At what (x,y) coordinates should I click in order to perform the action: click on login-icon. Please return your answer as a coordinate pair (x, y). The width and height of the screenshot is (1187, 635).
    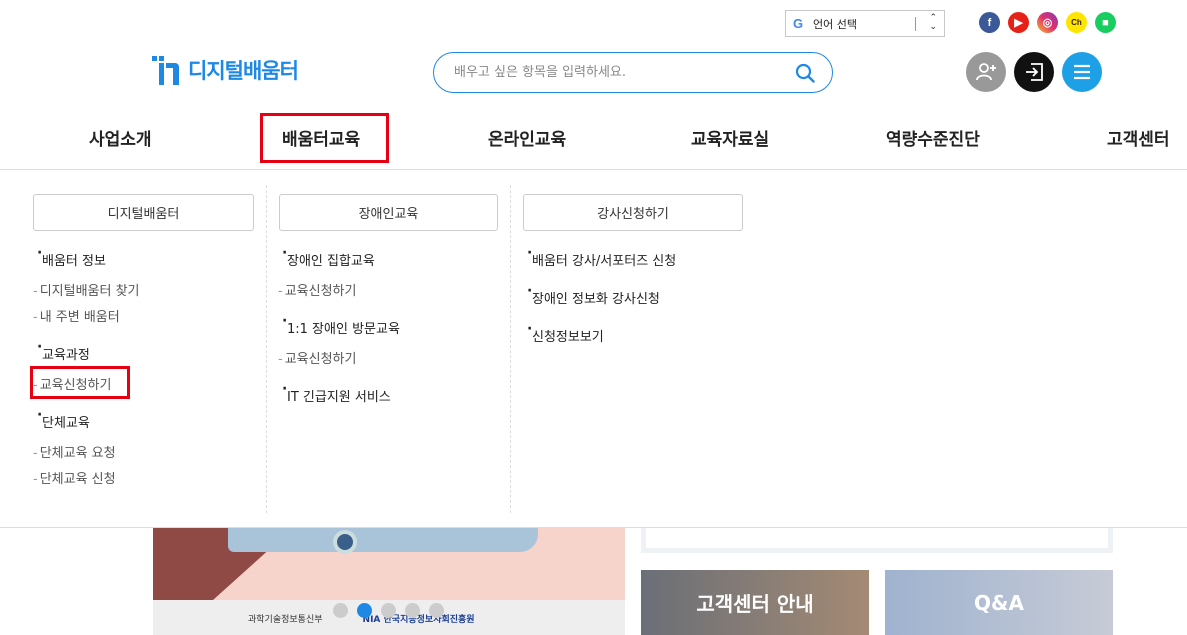
    Looking at the image, I should click on (1034, 72).